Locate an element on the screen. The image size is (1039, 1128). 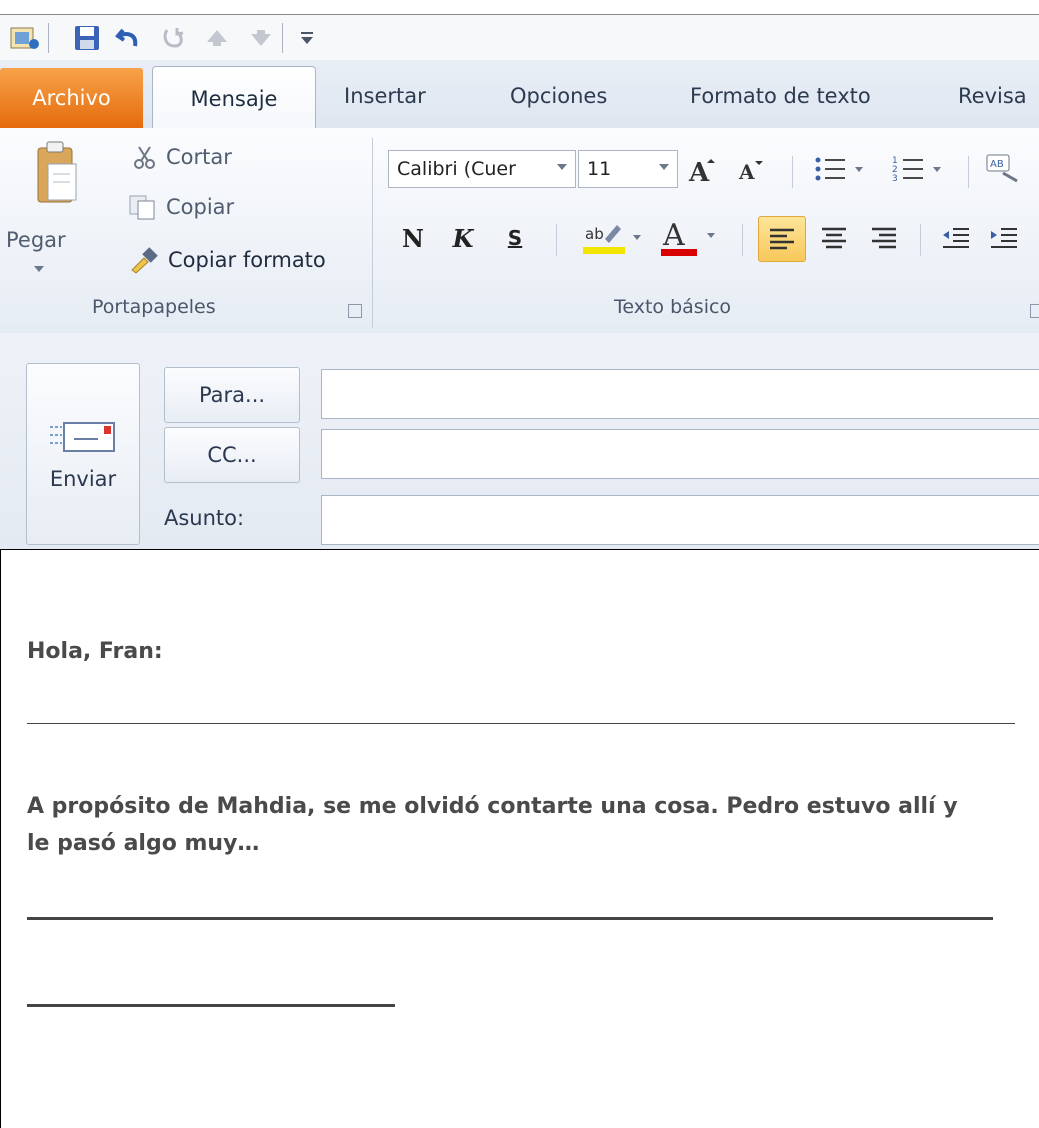
subject-field is located at coordinates (680, 520).